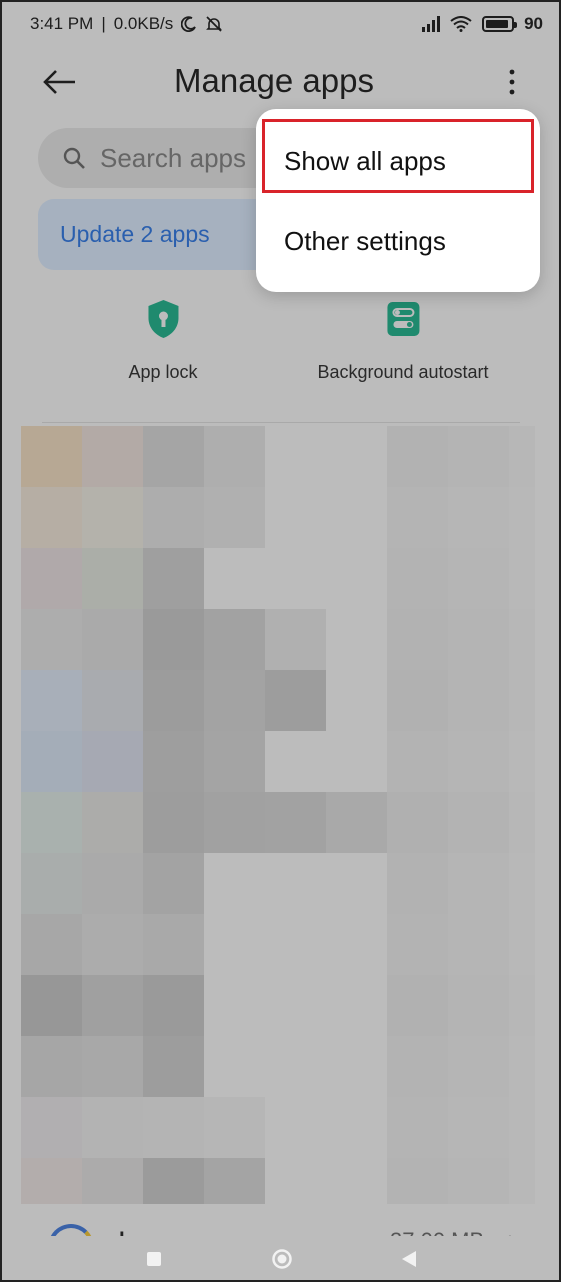 This screenshot has width=561, height=1282. I want to click on arrow-left-icon, so click(59, 82).